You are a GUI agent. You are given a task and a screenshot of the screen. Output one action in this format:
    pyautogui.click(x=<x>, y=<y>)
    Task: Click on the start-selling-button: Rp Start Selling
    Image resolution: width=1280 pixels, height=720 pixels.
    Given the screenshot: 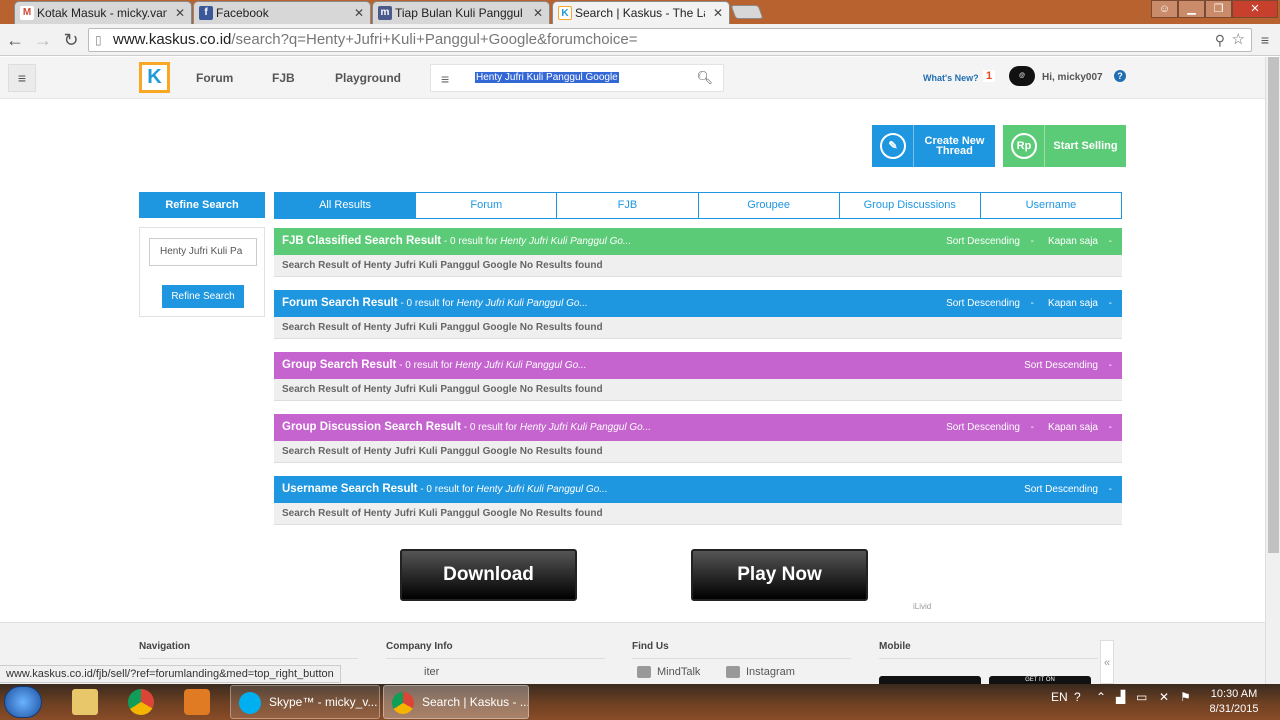 What is the action you would take?
    pyautogui.click(x=1064, y=146)
    